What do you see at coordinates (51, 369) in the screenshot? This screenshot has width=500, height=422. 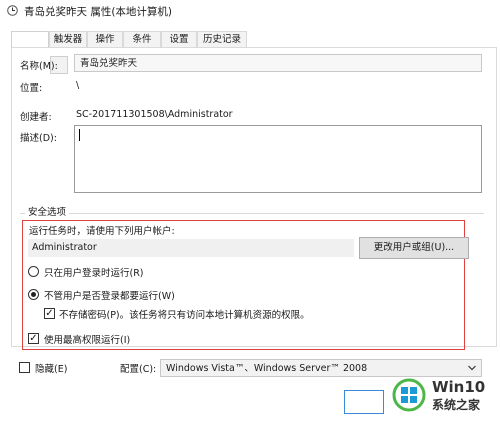 I see `hidden-label: 隐藏(E)` at bounding box center [51, 369].